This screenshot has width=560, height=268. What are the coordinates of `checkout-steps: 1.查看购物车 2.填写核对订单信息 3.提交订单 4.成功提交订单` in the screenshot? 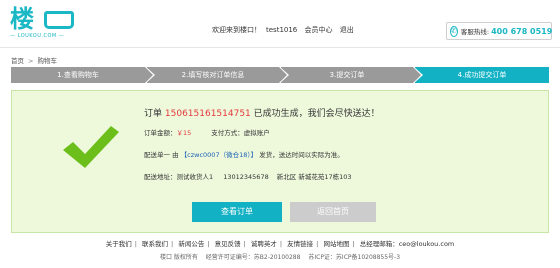 It's located at (280, 75).